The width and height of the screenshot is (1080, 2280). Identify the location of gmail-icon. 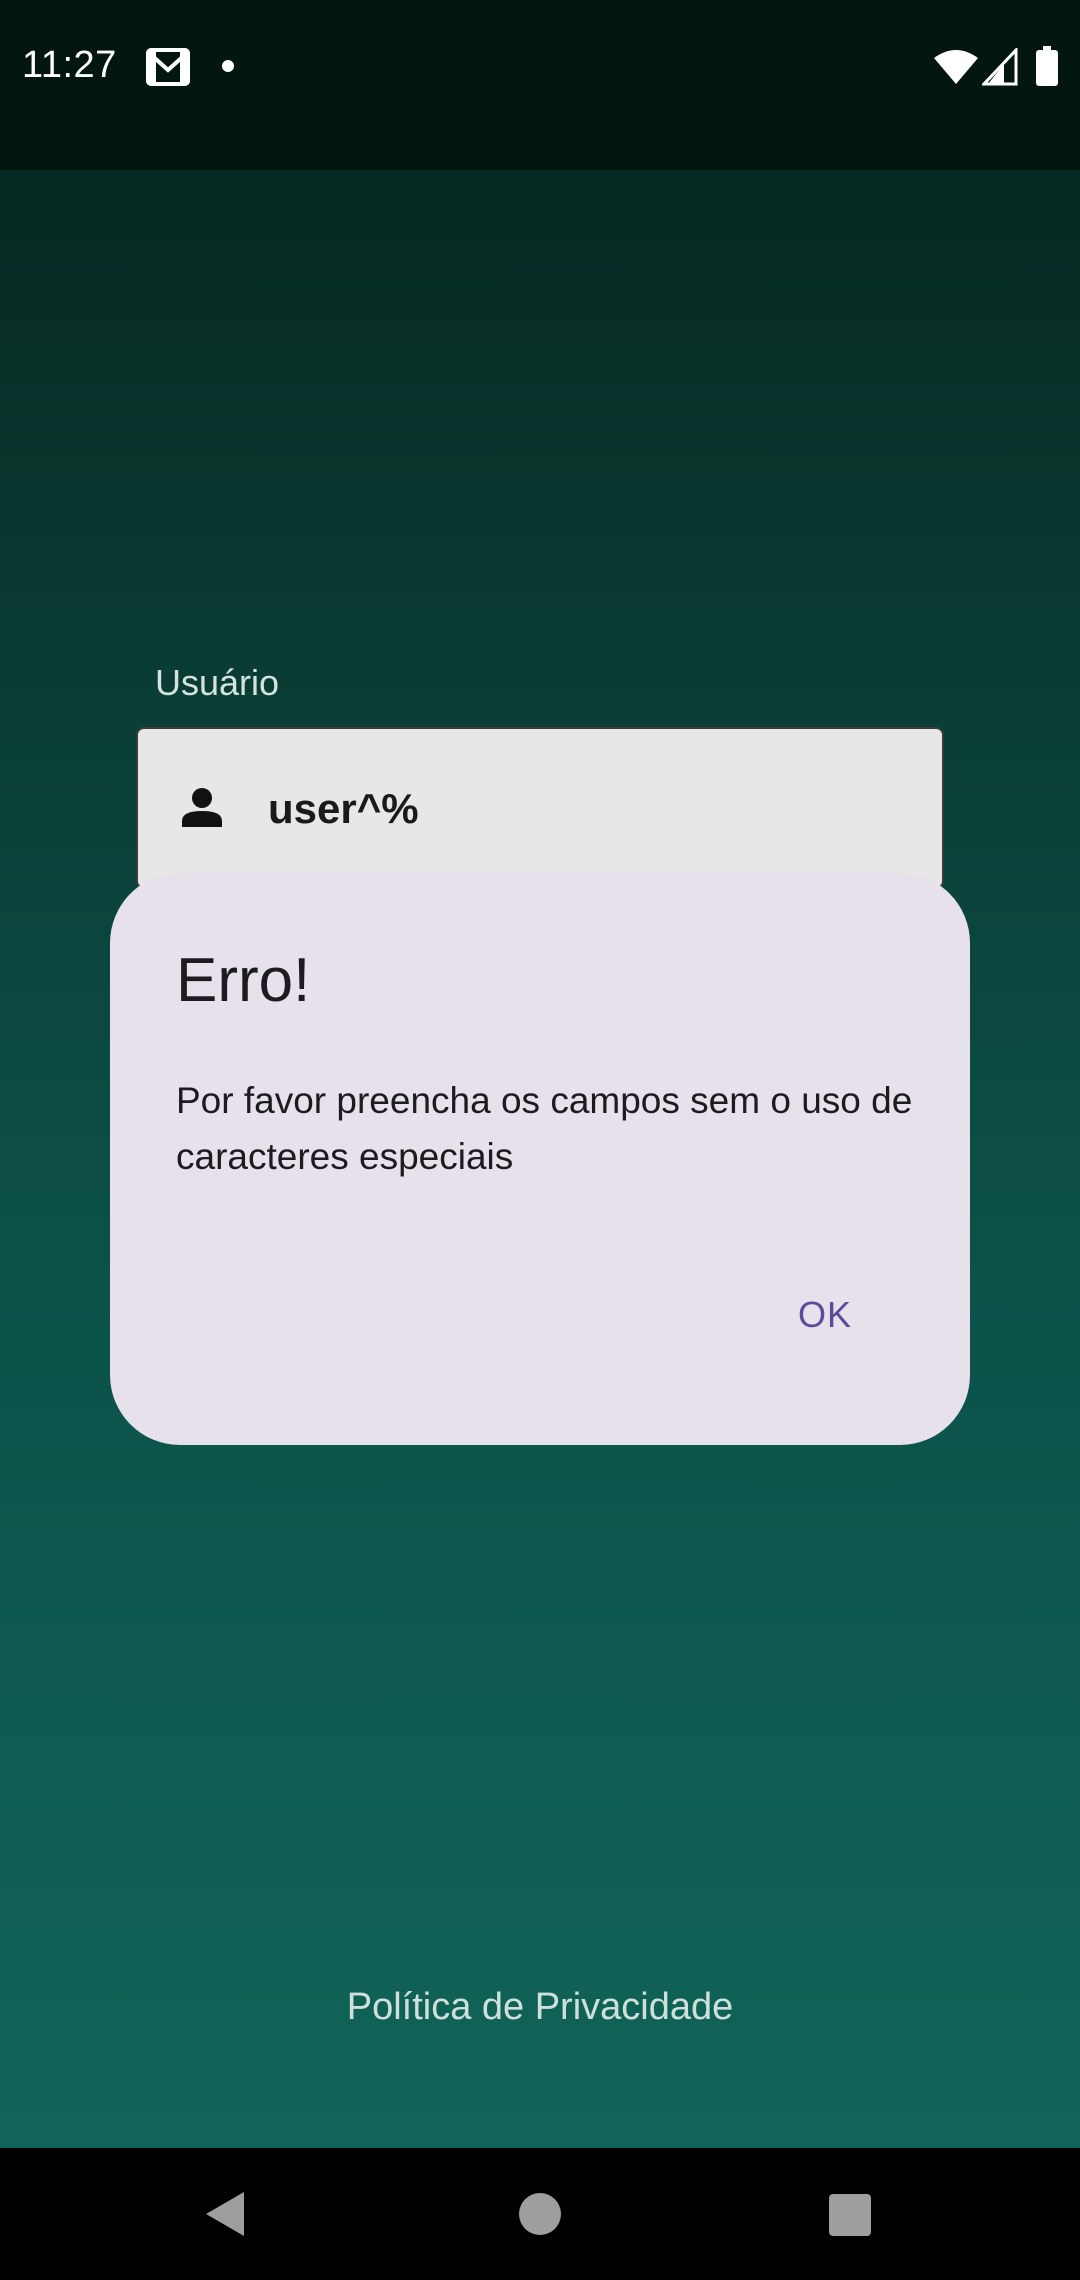
(168, 67).